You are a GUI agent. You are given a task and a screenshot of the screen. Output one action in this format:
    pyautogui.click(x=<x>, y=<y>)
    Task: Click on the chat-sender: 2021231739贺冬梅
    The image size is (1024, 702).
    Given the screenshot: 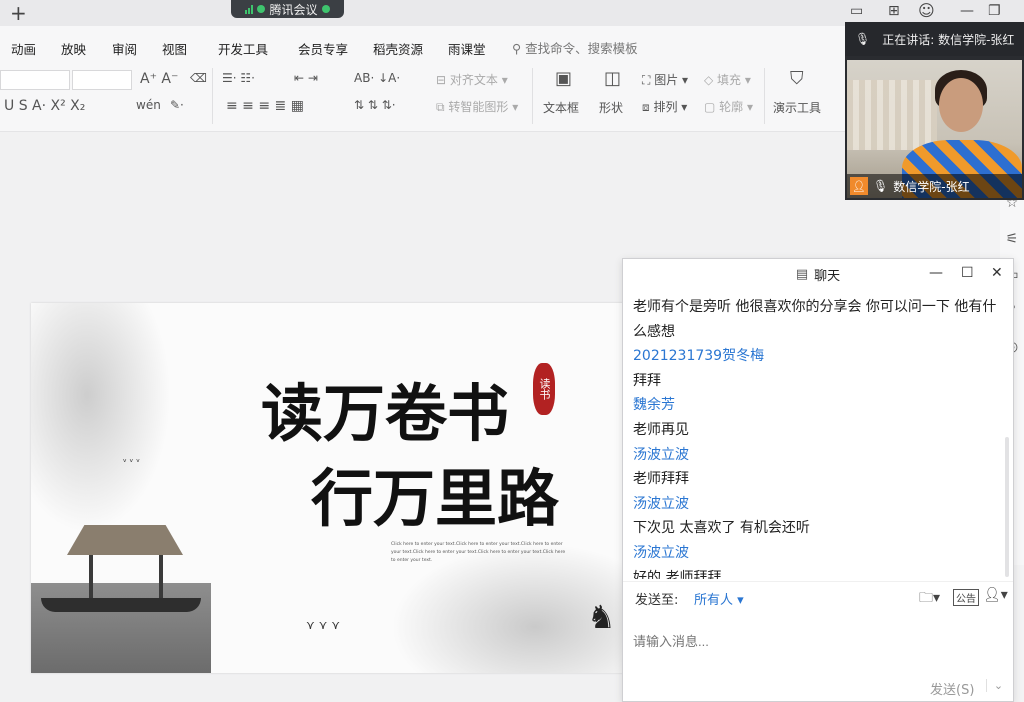 What is the action you would take?
    pyautogui.click(x=820, y=356)
    